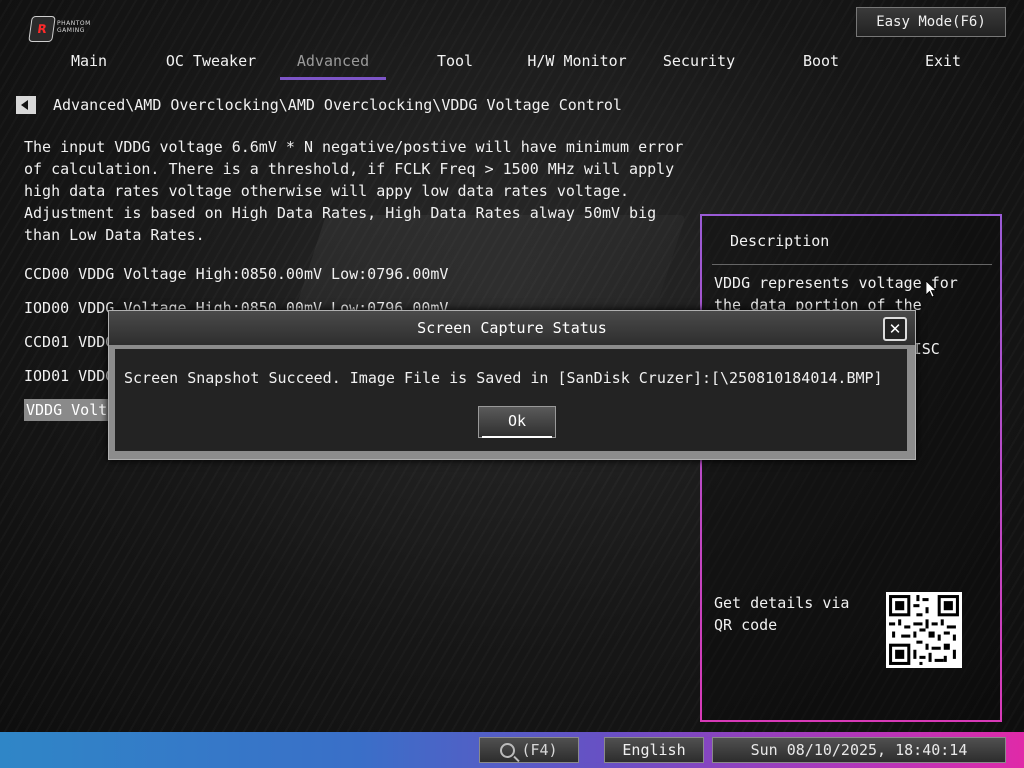 The width and height of the screenshot is (1024, 768). I want to click on datetime-display: Sun 08/10/2025, 18:40:14, so click(859, 750).